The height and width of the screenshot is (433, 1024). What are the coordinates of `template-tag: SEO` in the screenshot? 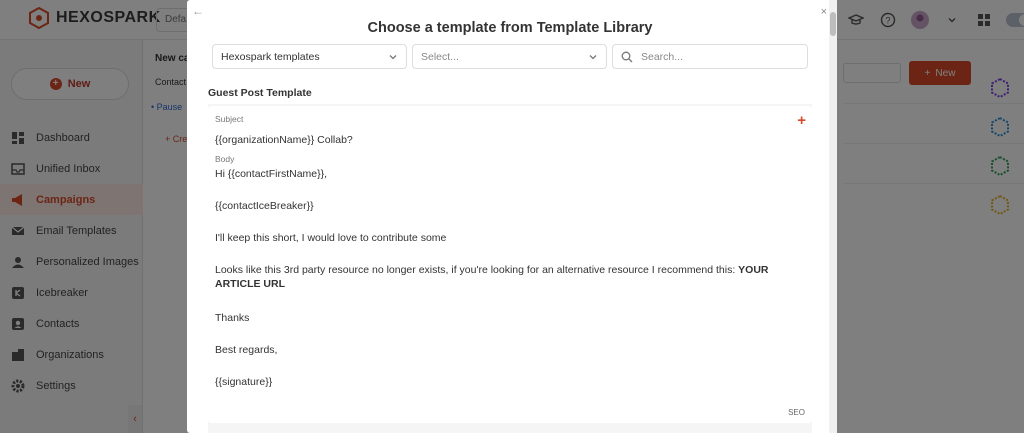 It's located at (796, 412).